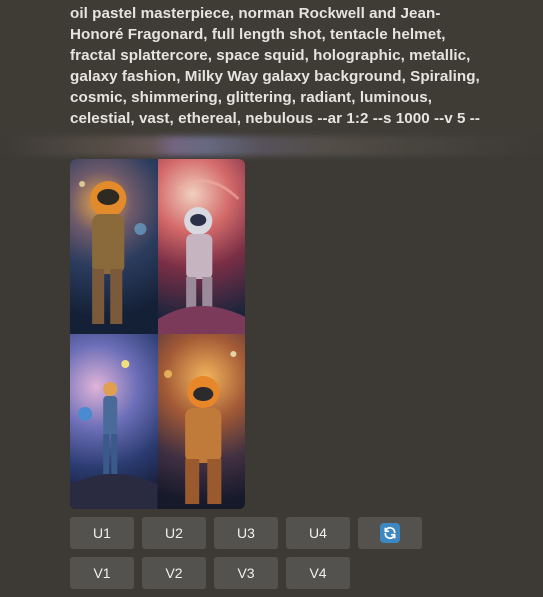  I want to click on upscale-button-4: U4, so click(318, 533).